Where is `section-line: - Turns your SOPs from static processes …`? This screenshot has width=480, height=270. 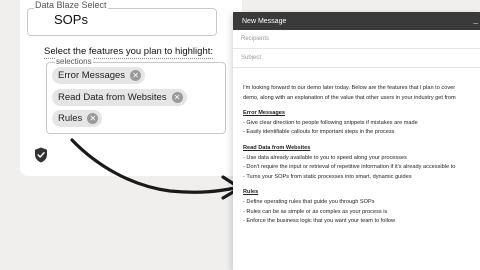 section-line: - Turns your SOPs from static processes … is located at coordinates (327, 176).